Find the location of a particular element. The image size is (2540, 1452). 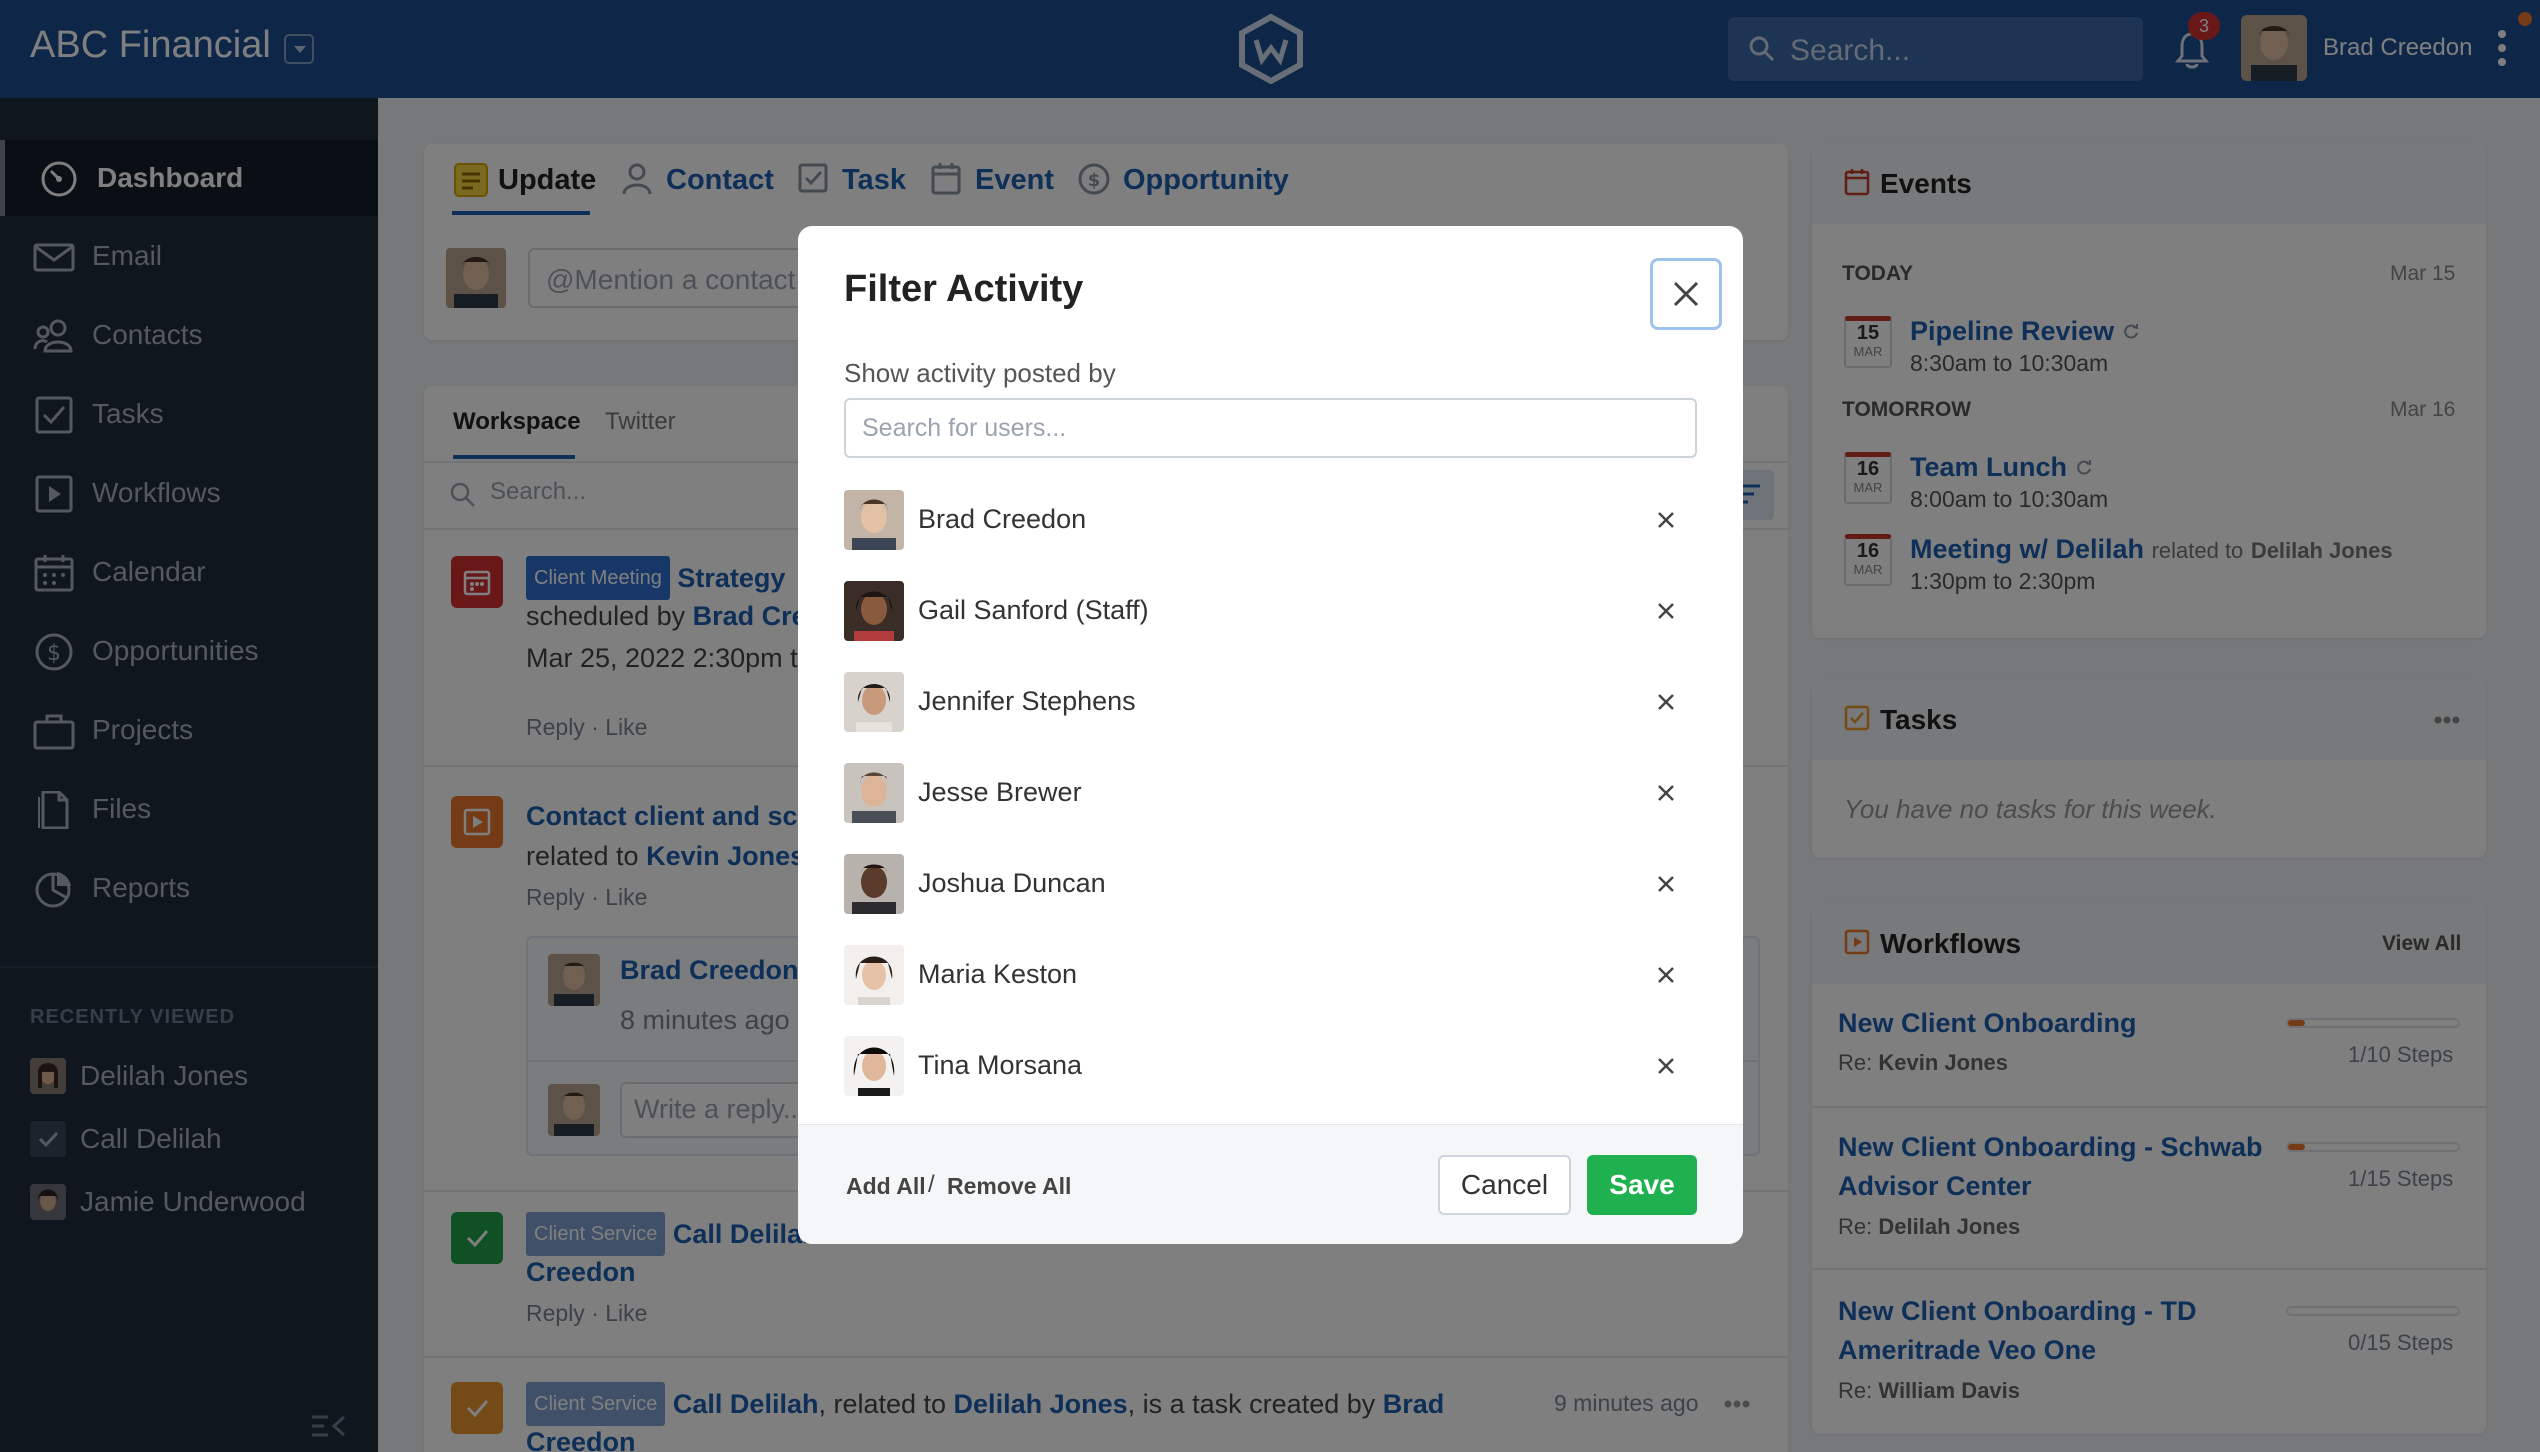

user-row: Joshua Duncan is located at coordinates (1270, 884).